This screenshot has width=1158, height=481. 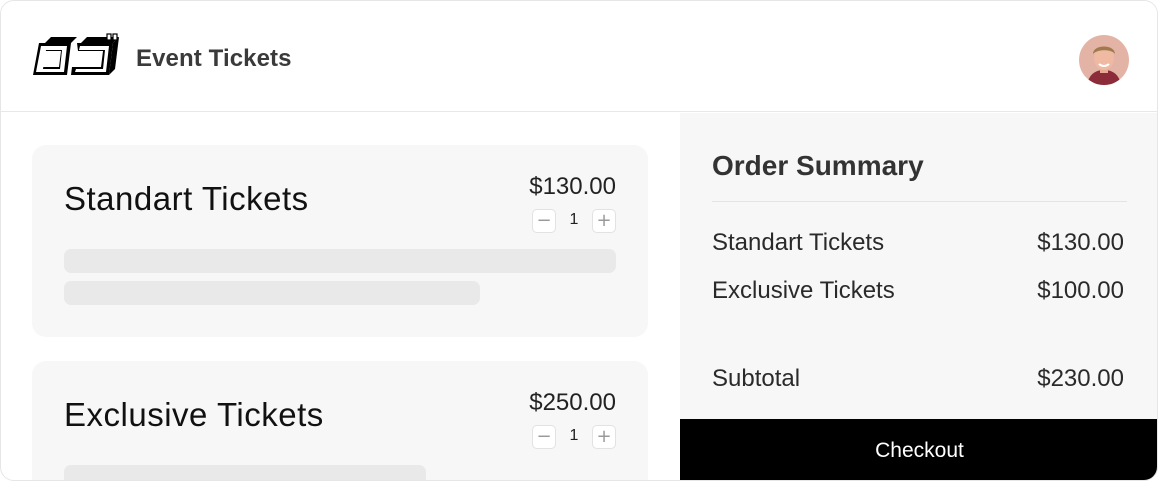 I want to click on ticket-title: Exclusive Tickets, so click(x=194, y=414).